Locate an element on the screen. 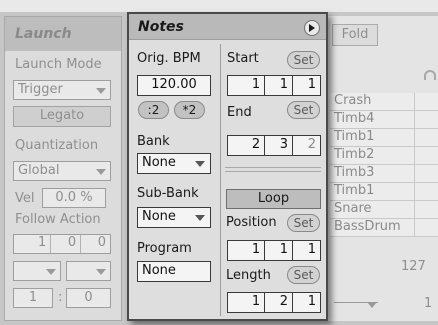 The image size is (438, 325). start-set-button: Set is located at coordinates (303, 60).